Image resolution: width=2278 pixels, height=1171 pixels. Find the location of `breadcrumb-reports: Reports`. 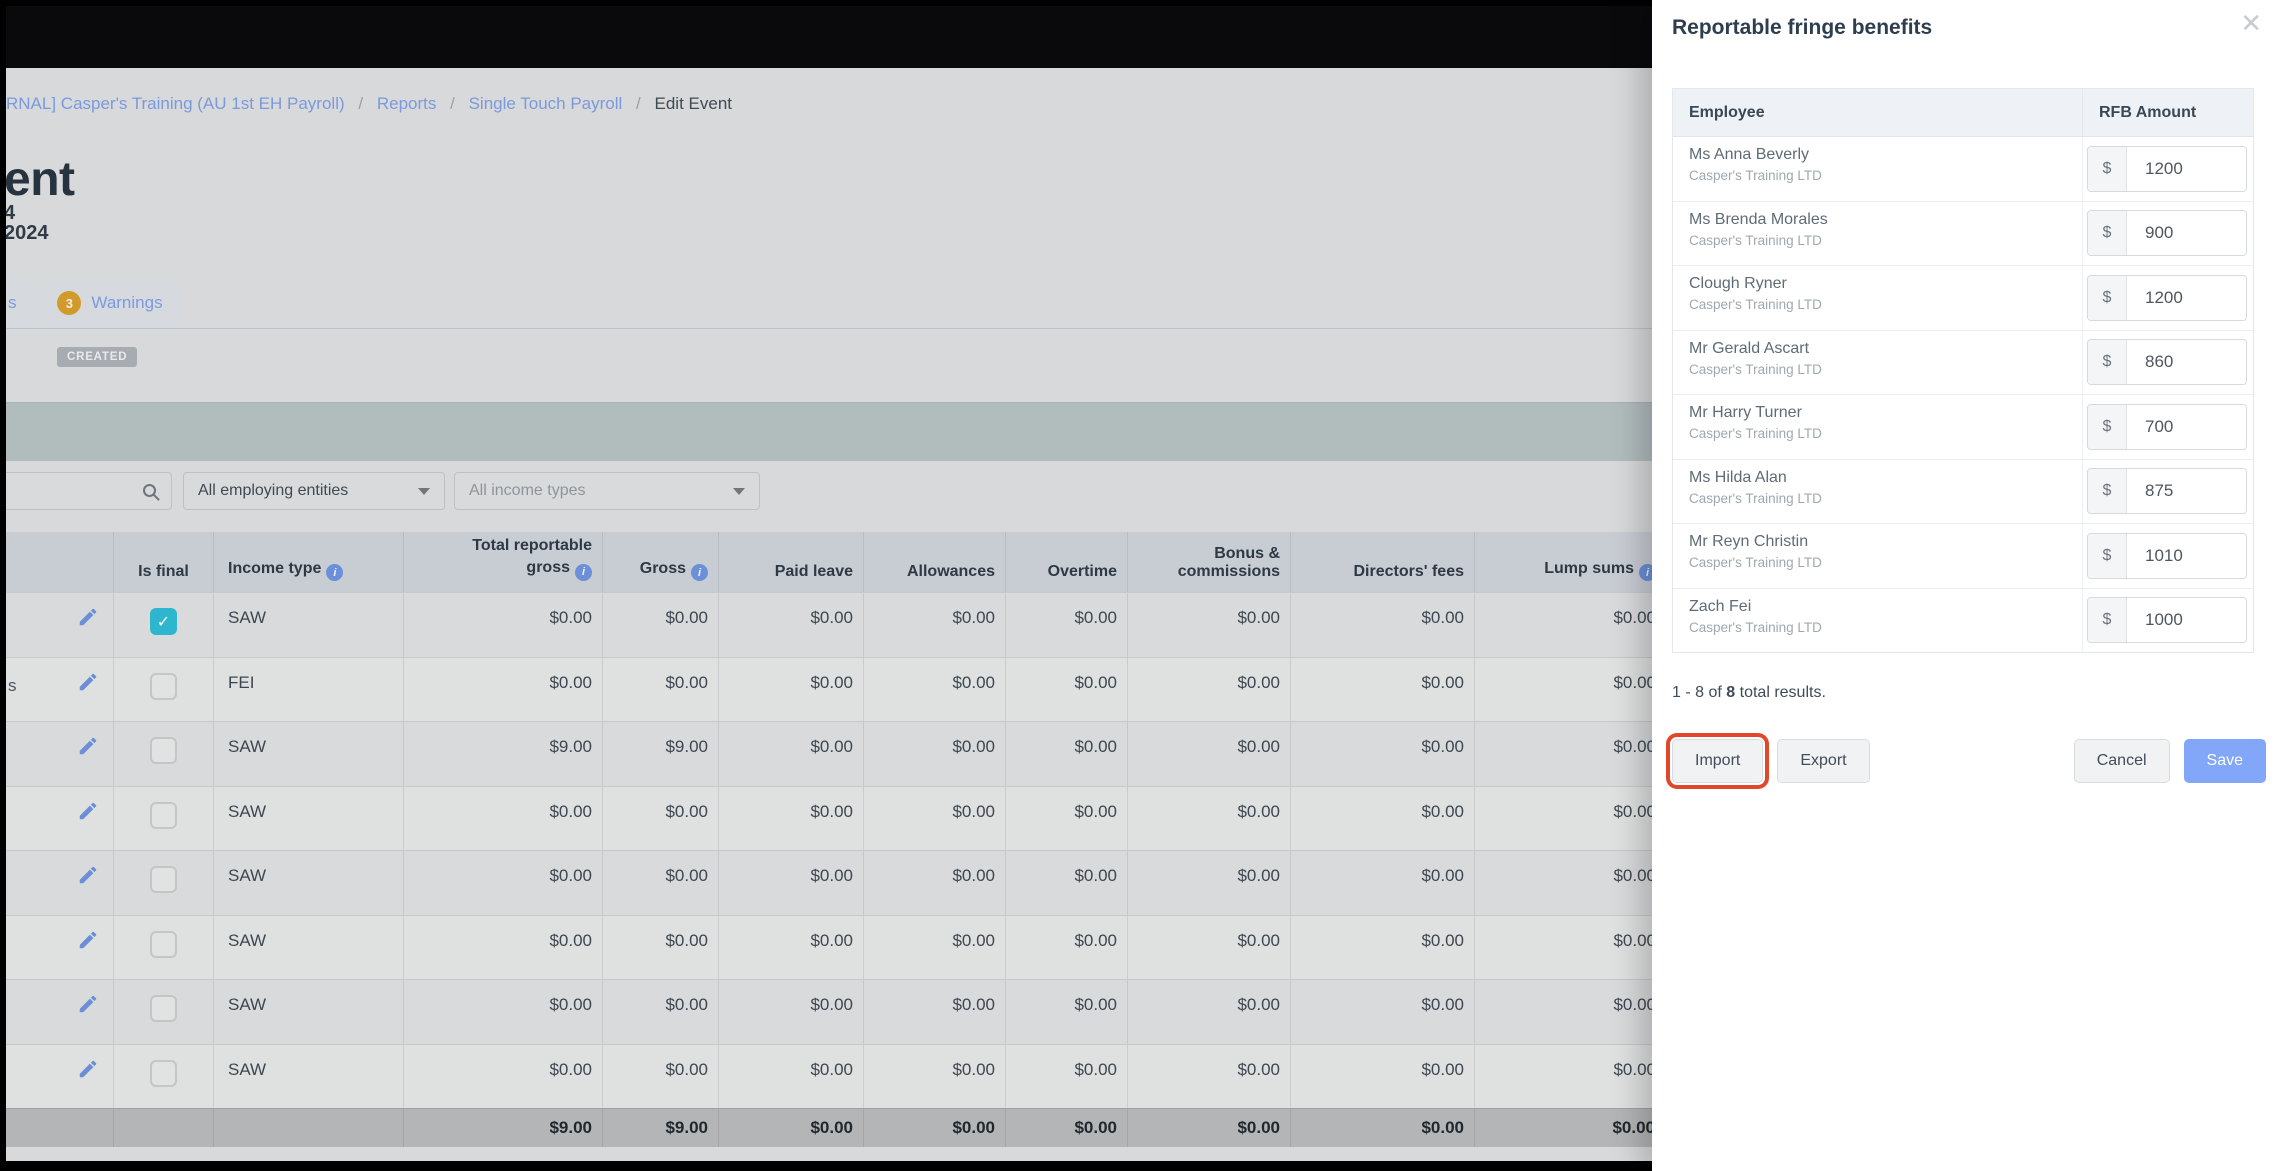

breadcrumb-reports: Reports is located at coordinates (407, 103).